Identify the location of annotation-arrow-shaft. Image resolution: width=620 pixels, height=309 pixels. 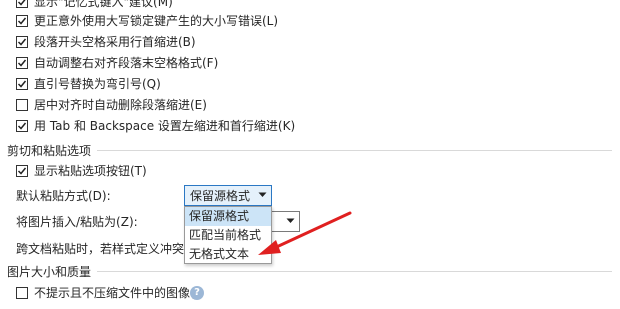
(310, 231).